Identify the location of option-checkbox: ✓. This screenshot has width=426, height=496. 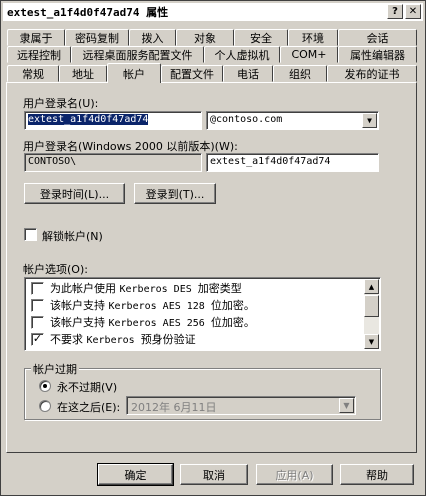
(37, 339).